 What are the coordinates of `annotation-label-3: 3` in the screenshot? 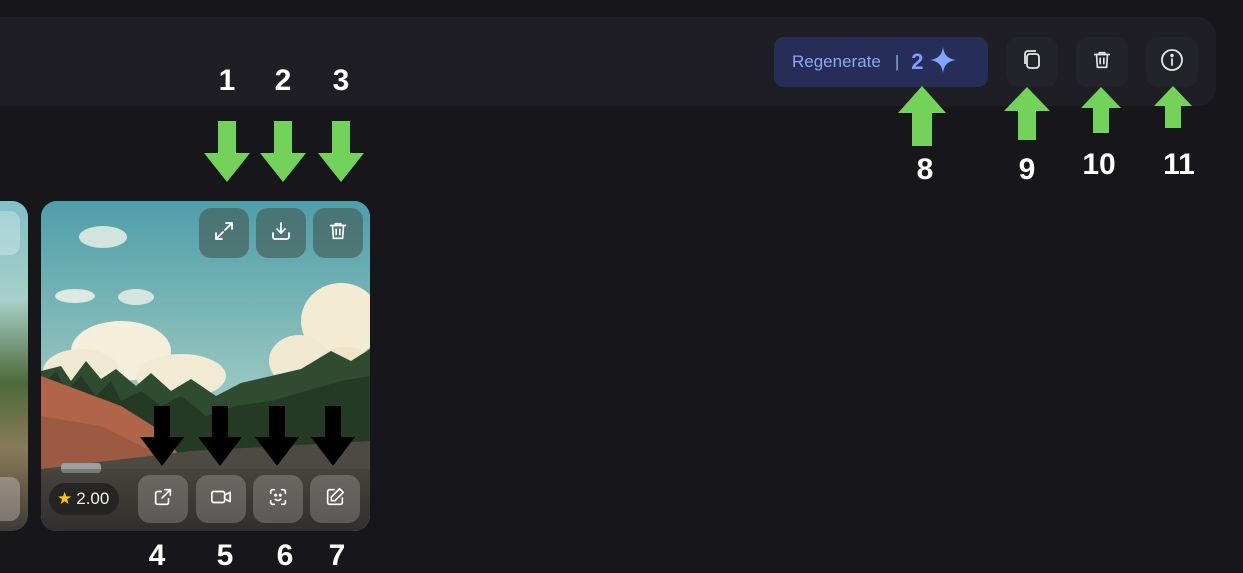 It's located at (341, 80).